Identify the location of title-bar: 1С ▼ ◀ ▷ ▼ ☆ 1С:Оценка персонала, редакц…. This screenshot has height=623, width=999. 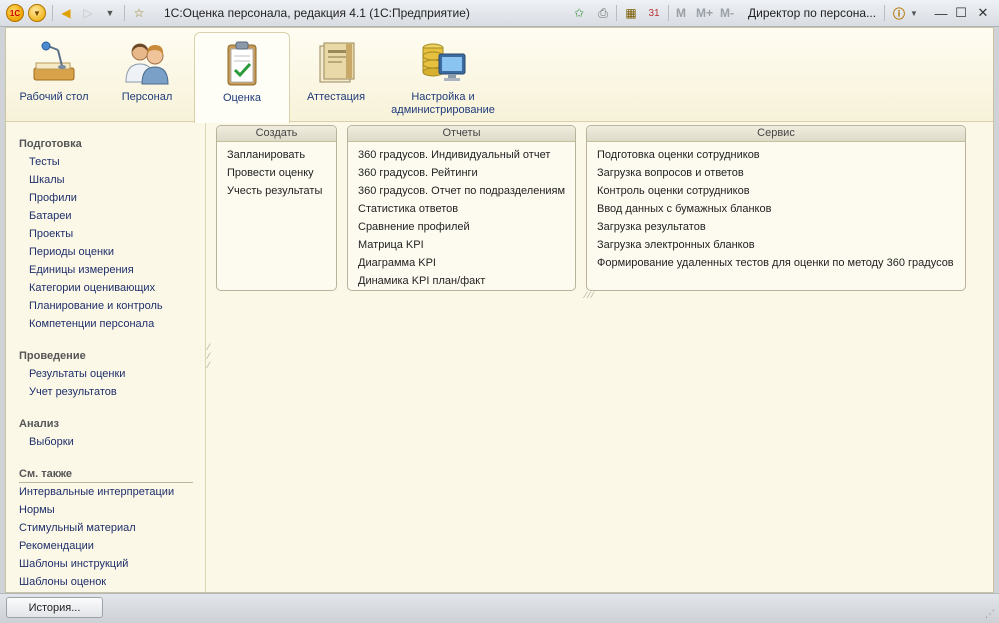
(499, 13).